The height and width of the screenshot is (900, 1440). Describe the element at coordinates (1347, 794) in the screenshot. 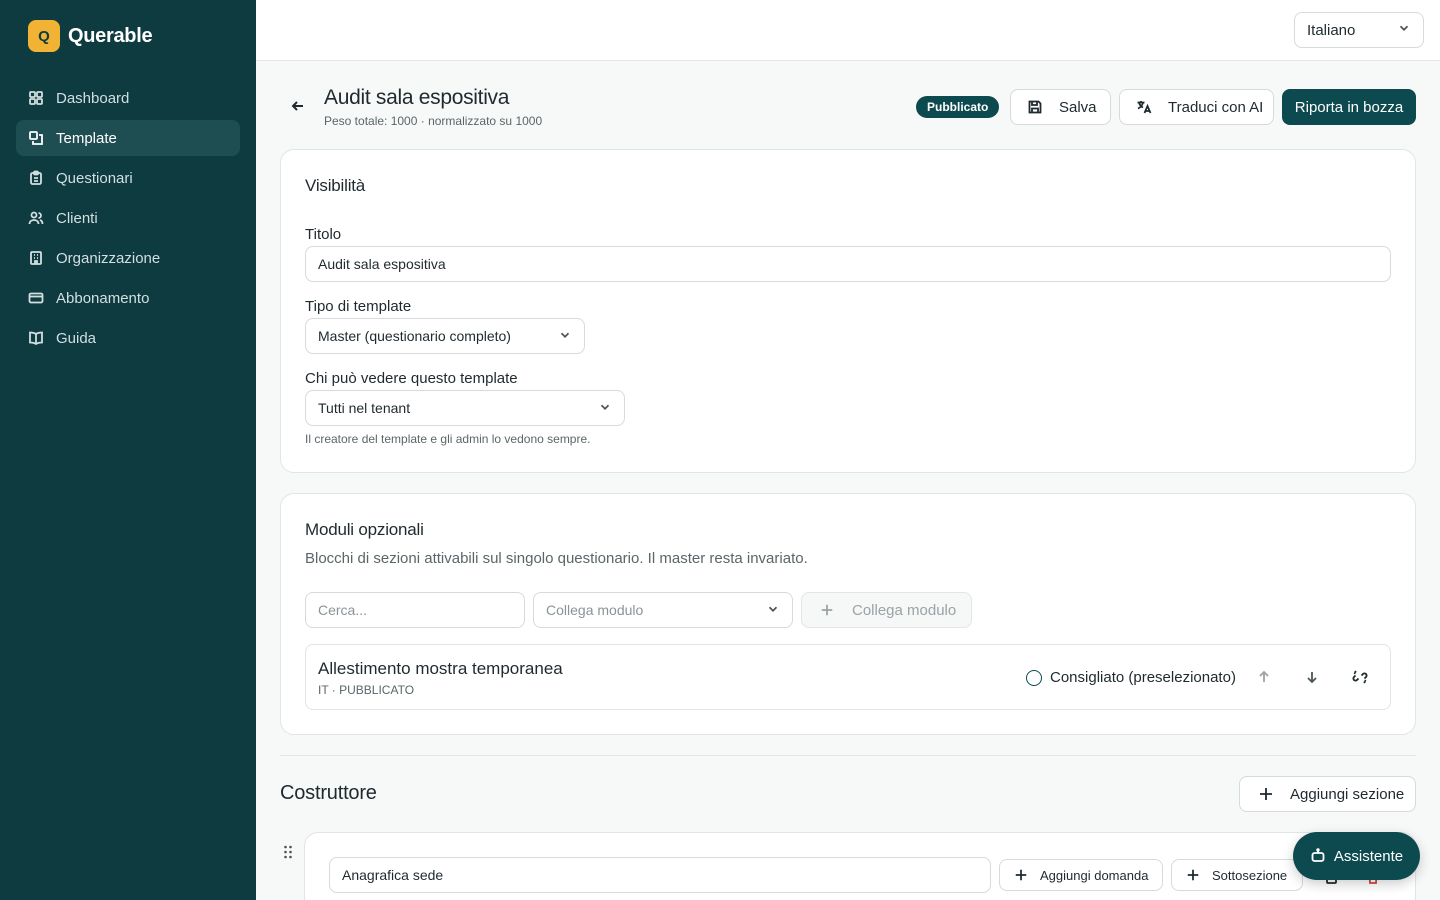

I see `add-section-label: Aggiungi sezione` at that location.